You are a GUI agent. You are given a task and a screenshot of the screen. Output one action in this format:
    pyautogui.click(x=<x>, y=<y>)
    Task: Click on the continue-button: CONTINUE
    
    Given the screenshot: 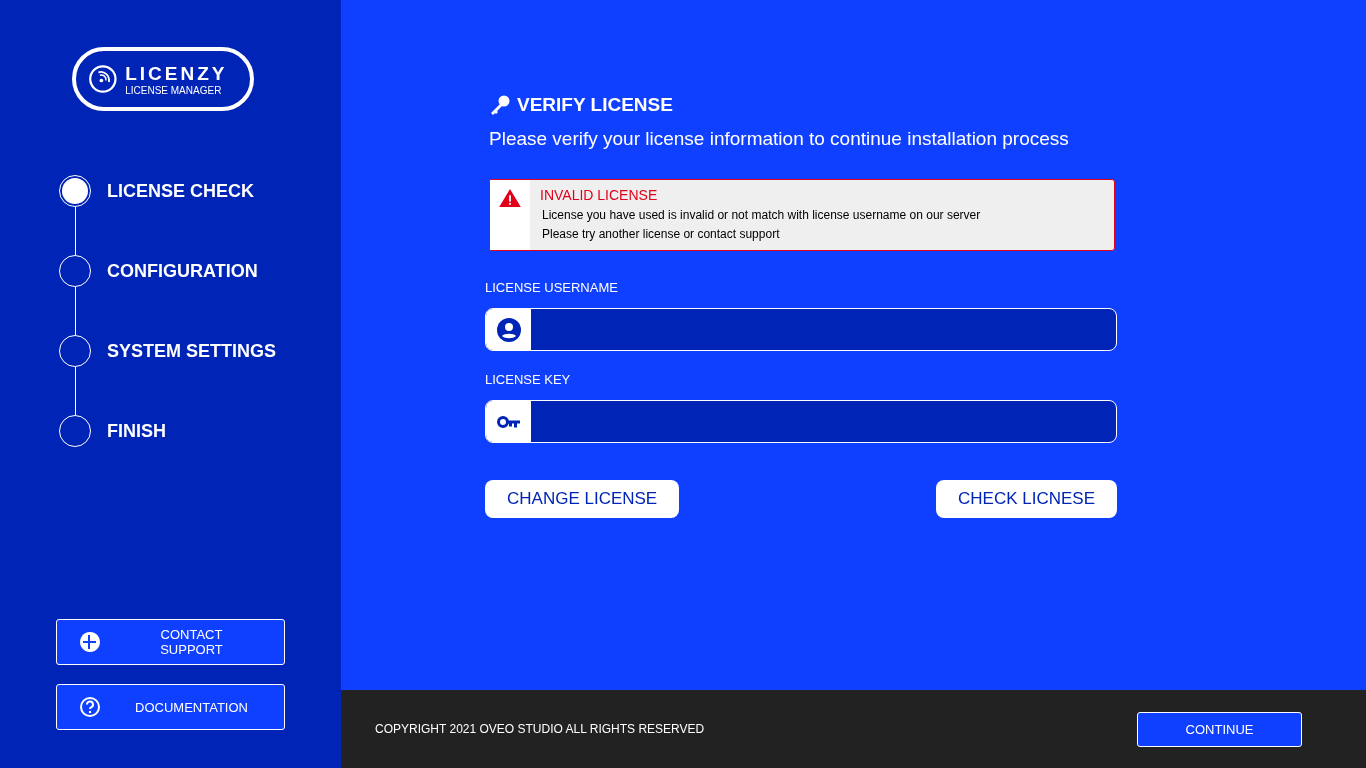 What is the action you would take?
    pyautogui.click(x=1219, y=729)
    